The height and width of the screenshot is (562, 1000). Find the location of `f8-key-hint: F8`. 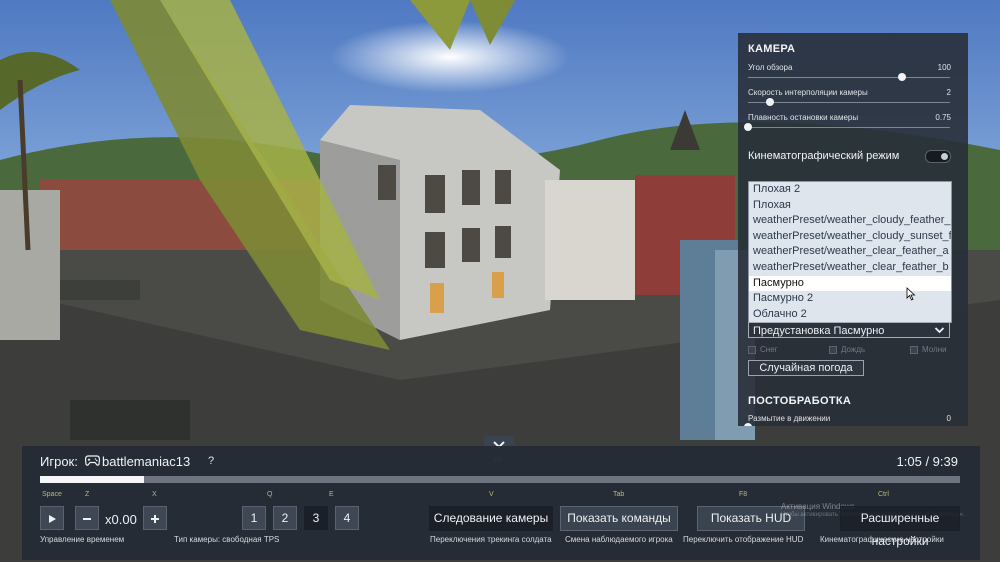

f8-key-hint: F8 is located at coordinates (743, 494).